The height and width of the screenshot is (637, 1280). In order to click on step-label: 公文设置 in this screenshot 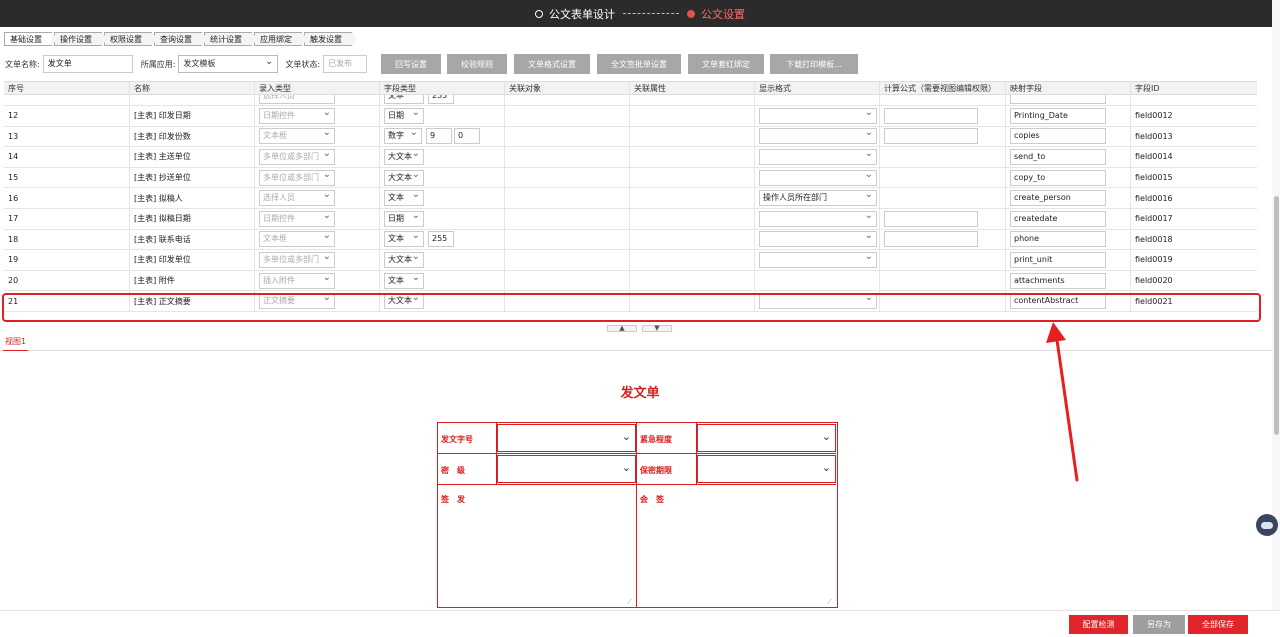, I will do `click(723, 14)`.